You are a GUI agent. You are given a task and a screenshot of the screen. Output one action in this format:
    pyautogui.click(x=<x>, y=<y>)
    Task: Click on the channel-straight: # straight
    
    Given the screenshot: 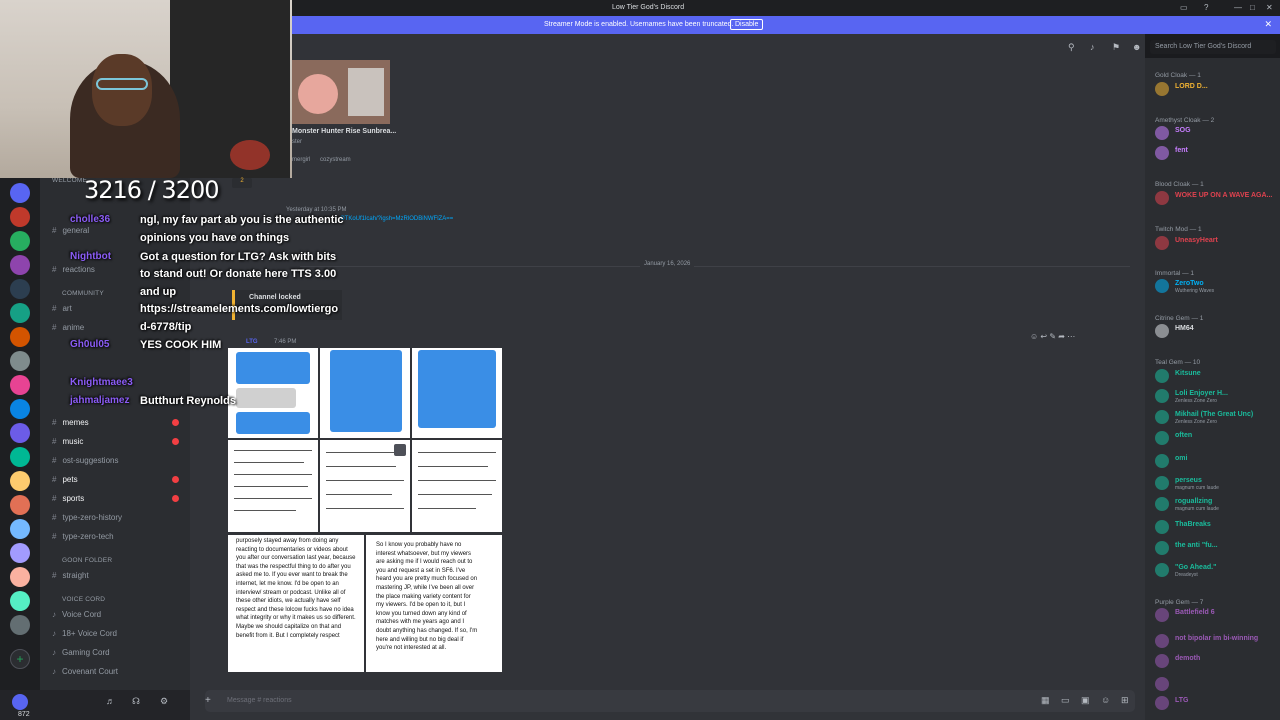 What is the action you would take?
    pyautogui.click(x=70, y=575)
    